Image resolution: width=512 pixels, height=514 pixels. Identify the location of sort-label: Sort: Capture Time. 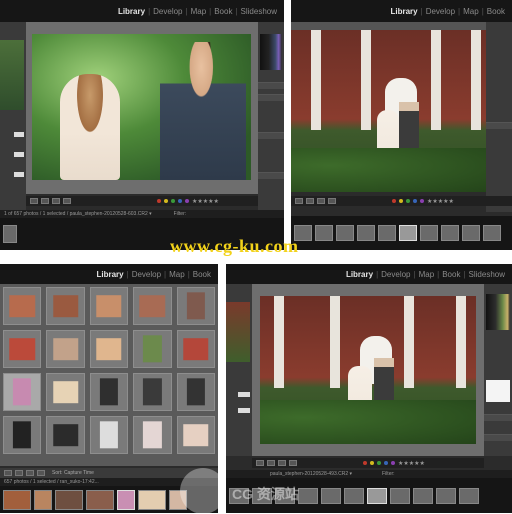
(73, 473).